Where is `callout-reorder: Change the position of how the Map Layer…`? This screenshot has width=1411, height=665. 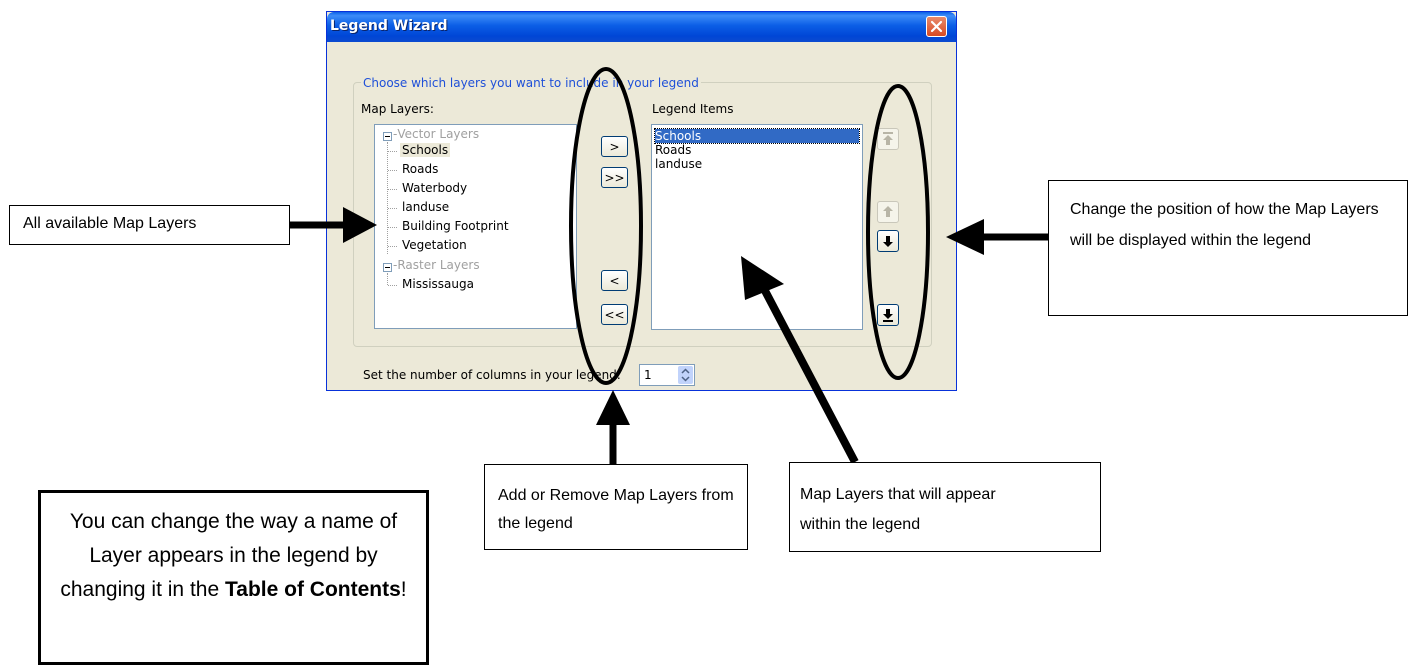 callout-reorder: Change the position of how the Map Layer… is located at coordinates (1228, 248).